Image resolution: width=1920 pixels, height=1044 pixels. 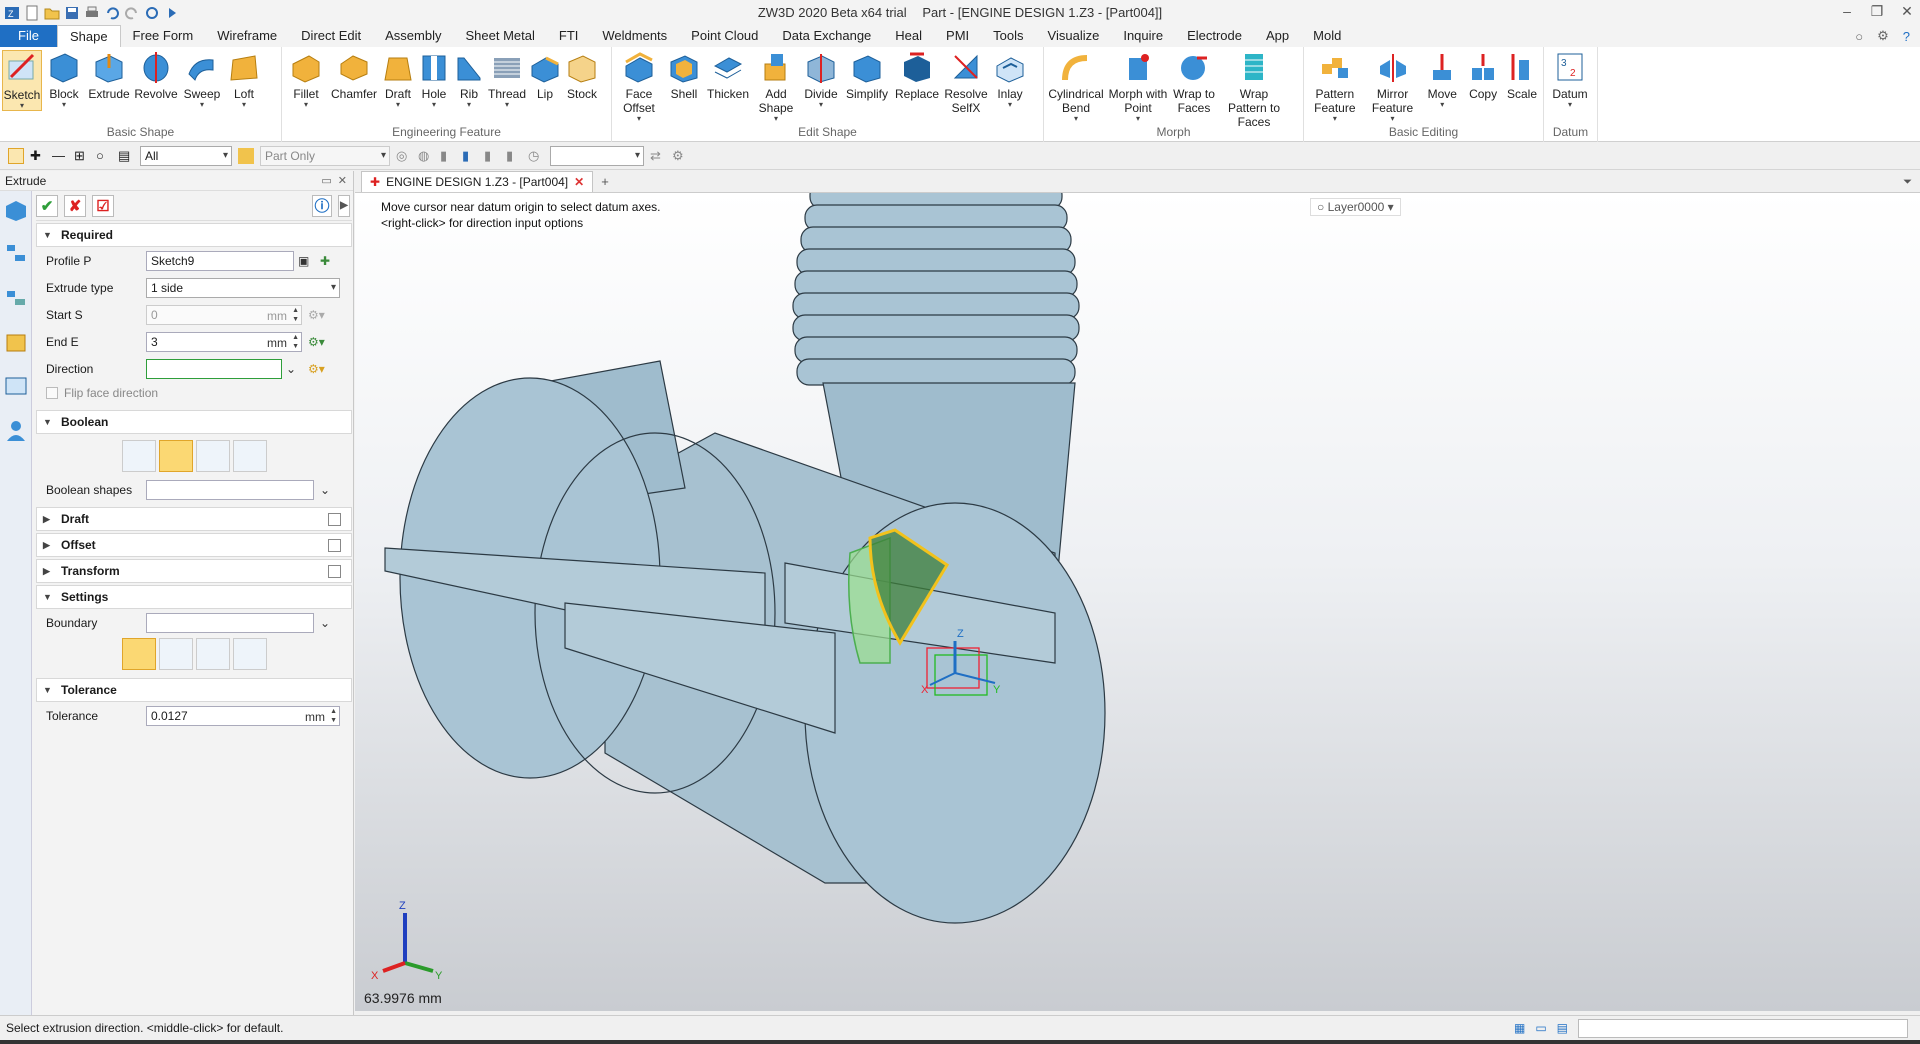 What do you see at coordinates (306, 79) in the screenshot?
I see `fillet-button: Fillet ▾` at bounding box center [306, 79].